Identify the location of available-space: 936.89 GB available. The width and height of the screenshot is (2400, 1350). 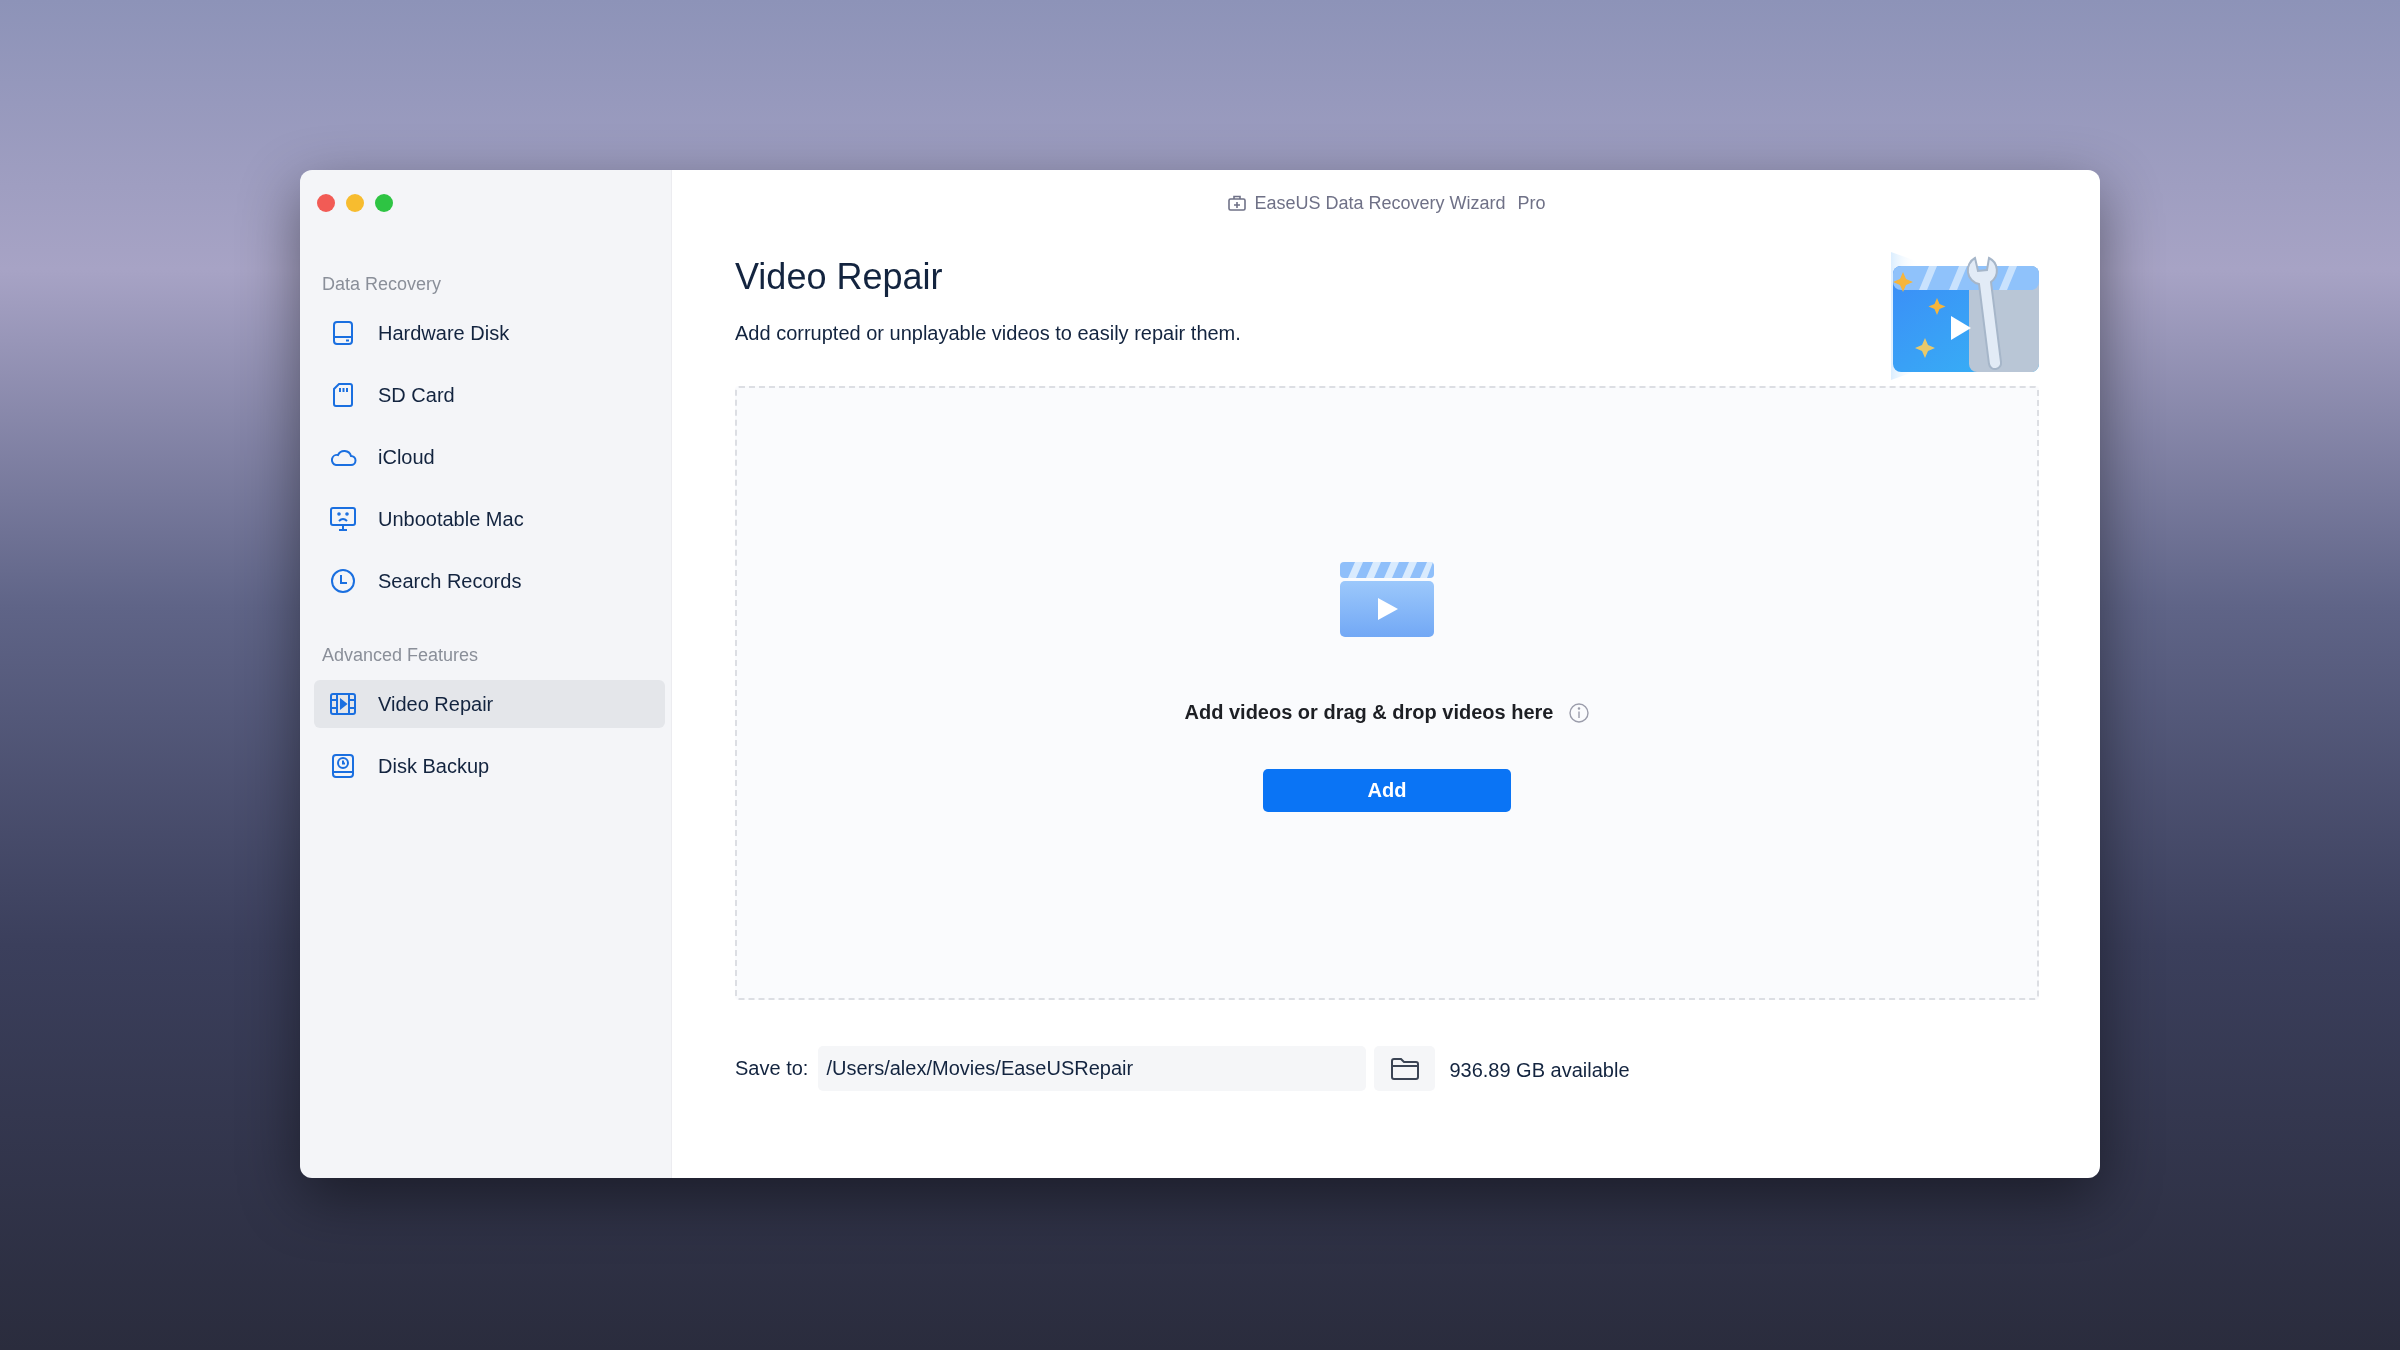
(1539, 1070).